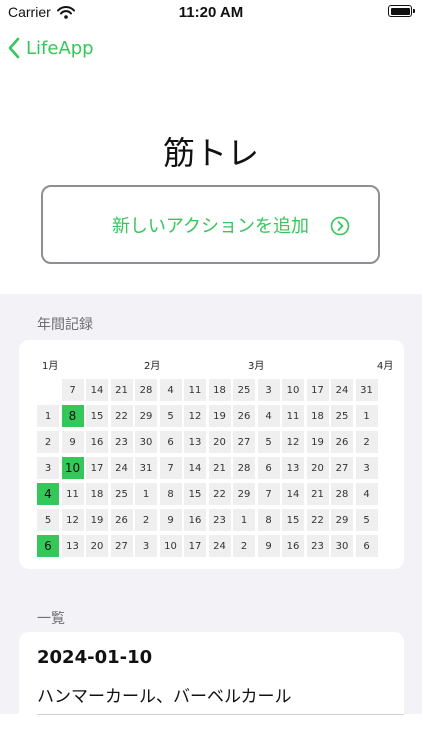 The image size is (422, 750). What do you see at coordinates (50, 366) in the screenshot?
I see `month-label: 1月` at bounding box center [50, 366].